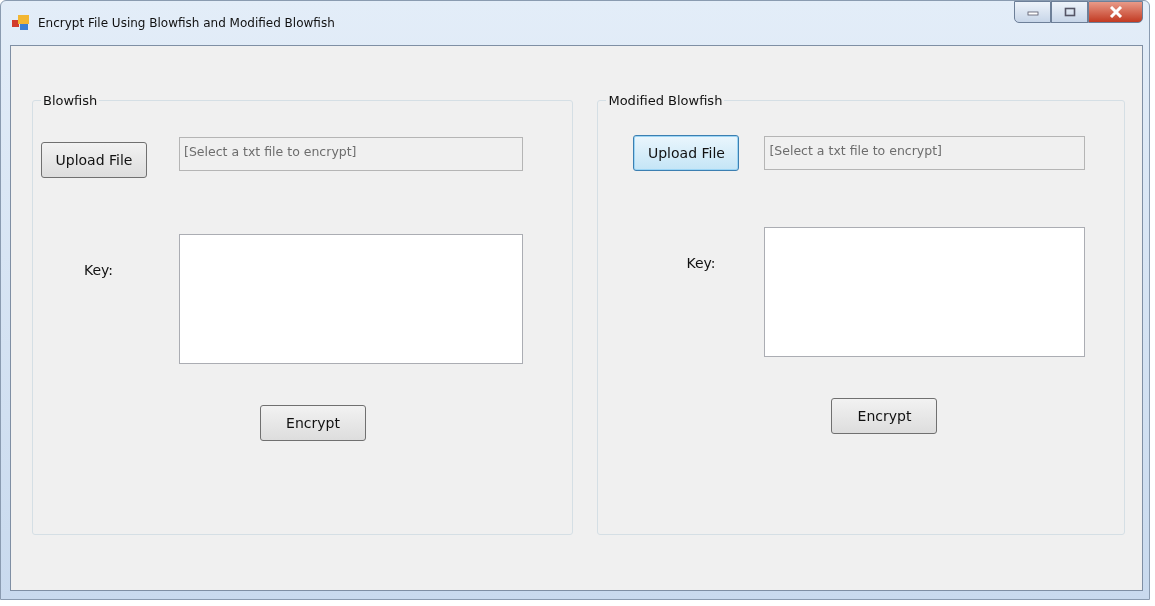 This screenshot has width=1155, height=606. I want to click on maximize-icon, so click(1069, 12).